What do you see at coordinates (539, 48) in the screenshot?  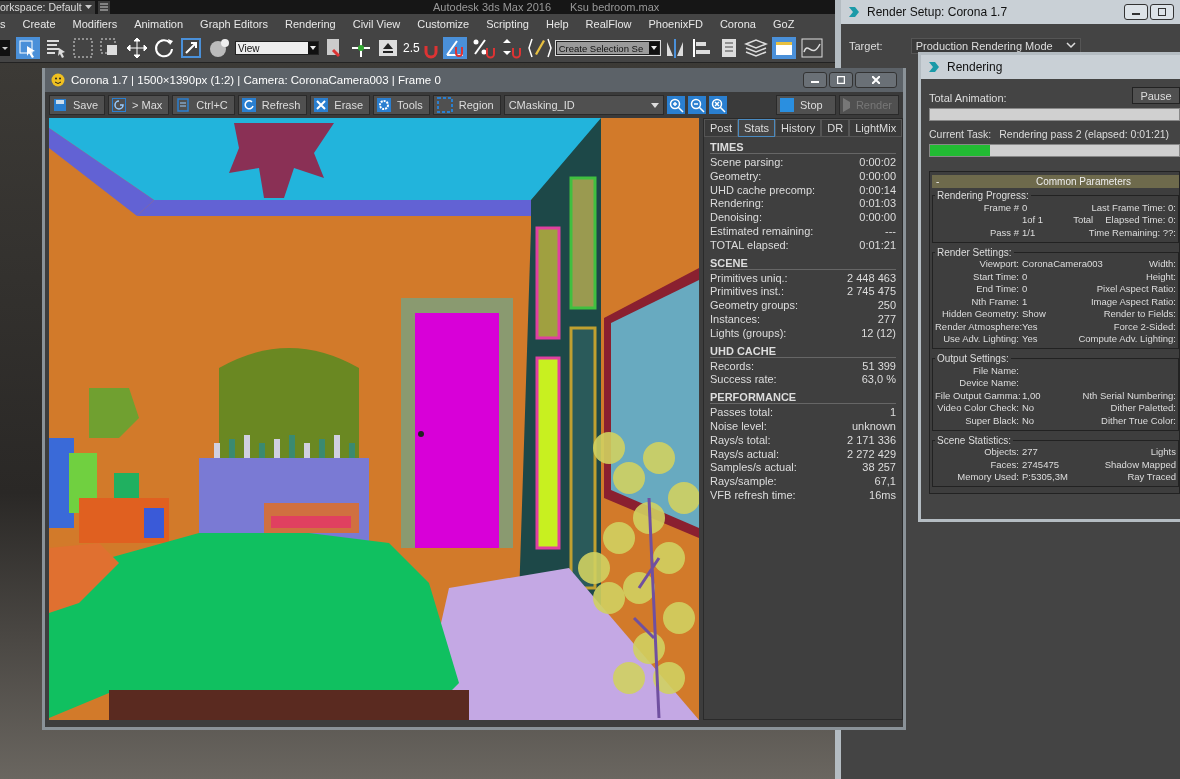 I see `edit-named-selection-icon` at bounding box center [539, 48].